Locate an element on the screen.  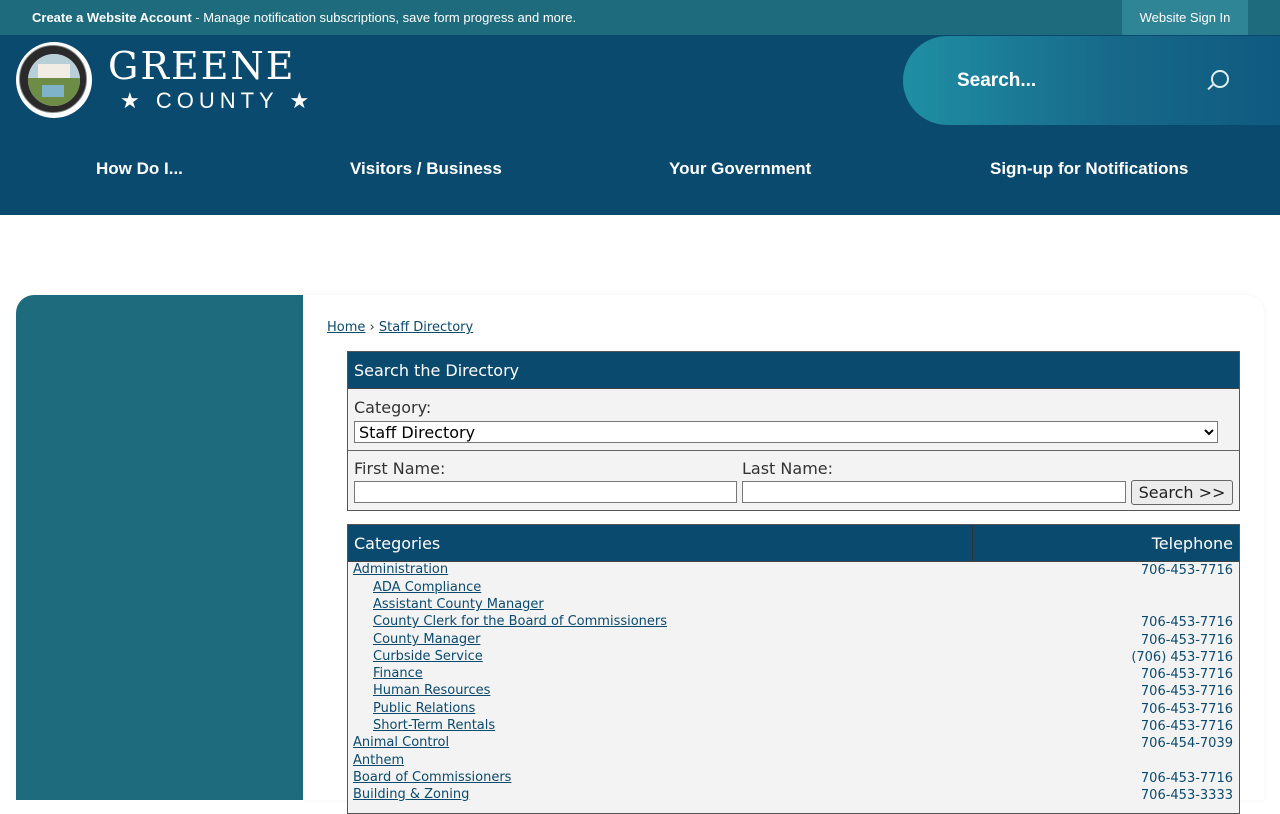
breadcrumb: Home › Staff Directory is located at coordinates (400, 327).